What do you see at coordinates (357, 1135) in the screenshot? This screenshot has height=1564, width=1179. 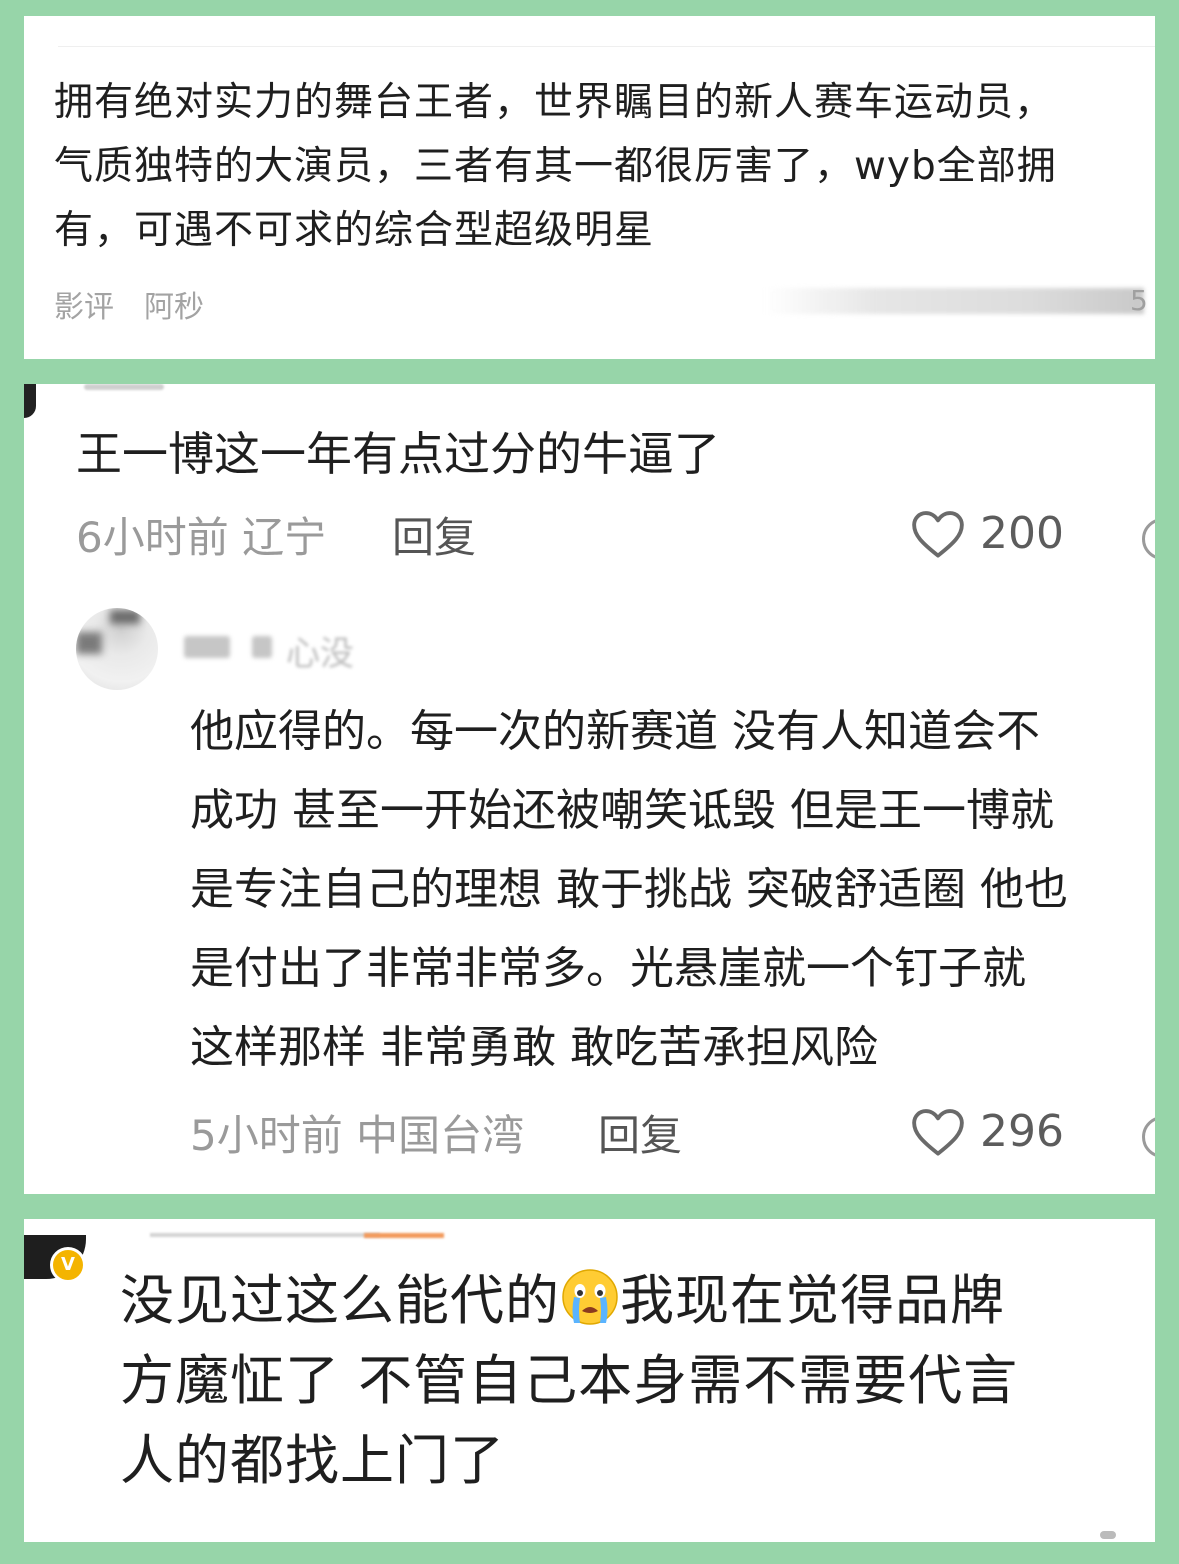 I see `reply-time-location: 5小时前 中国台湾` at bounding box center [357, 1135].